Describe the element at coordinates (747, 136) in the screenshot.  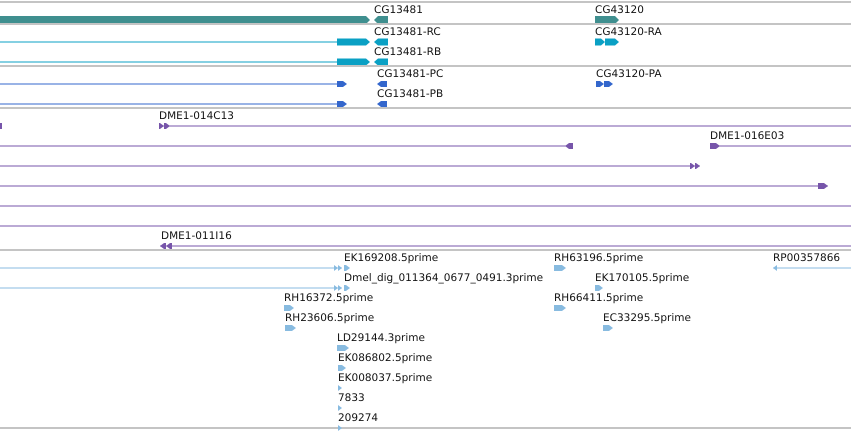
I see `feature-label: DME1-016E03` at that location.